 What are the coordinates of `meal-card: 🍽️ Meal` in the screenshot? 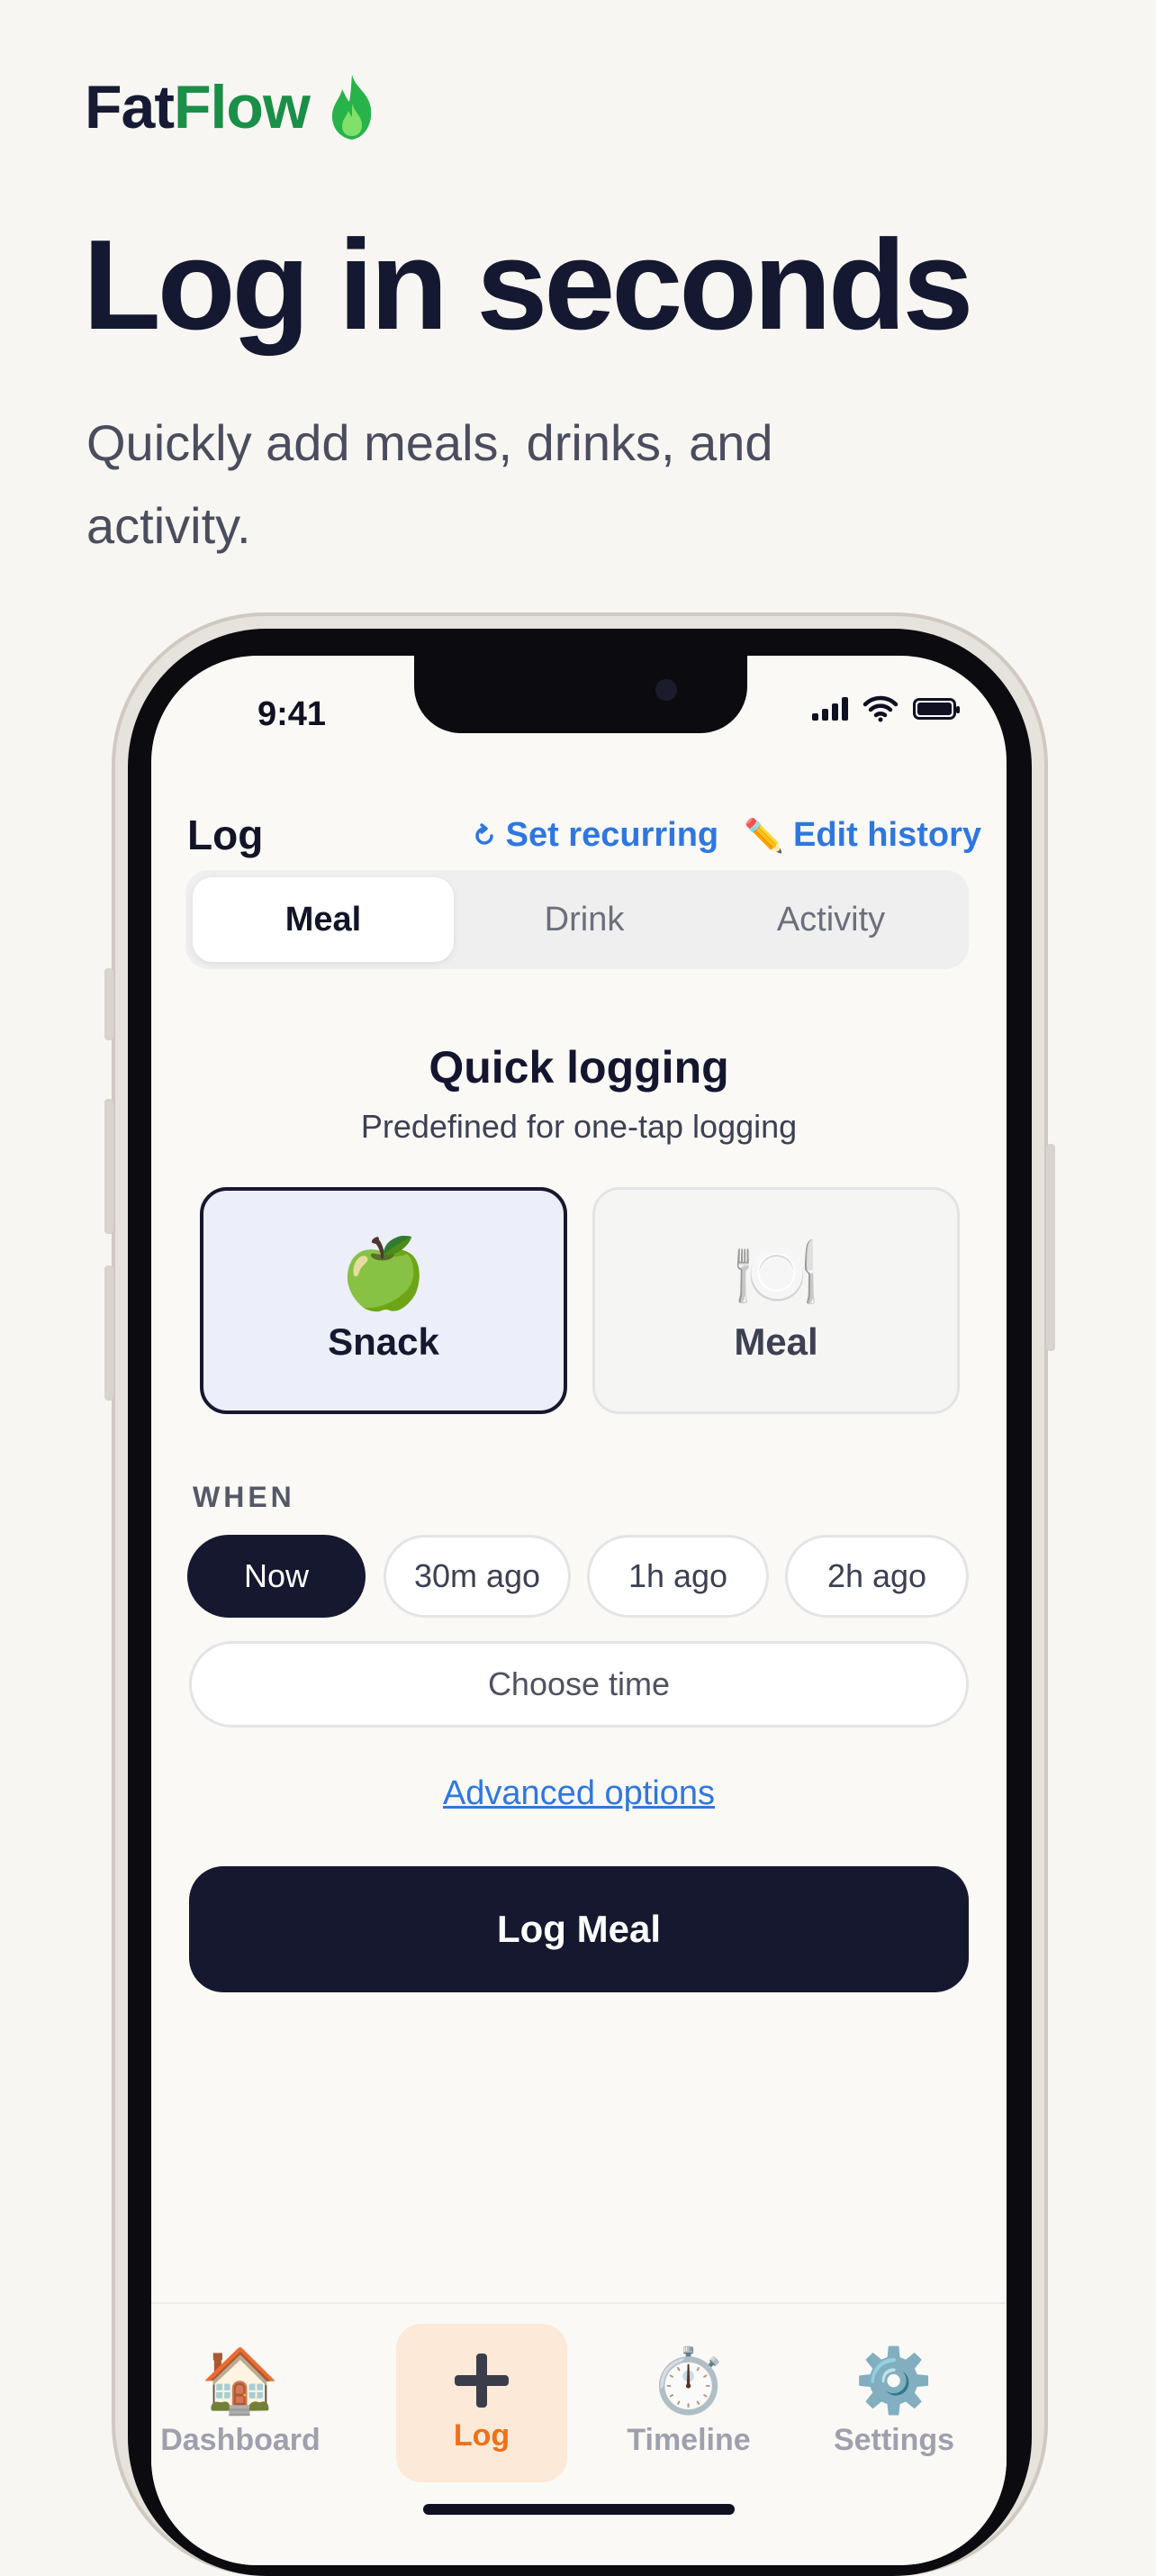 It's located at (776, 1300).